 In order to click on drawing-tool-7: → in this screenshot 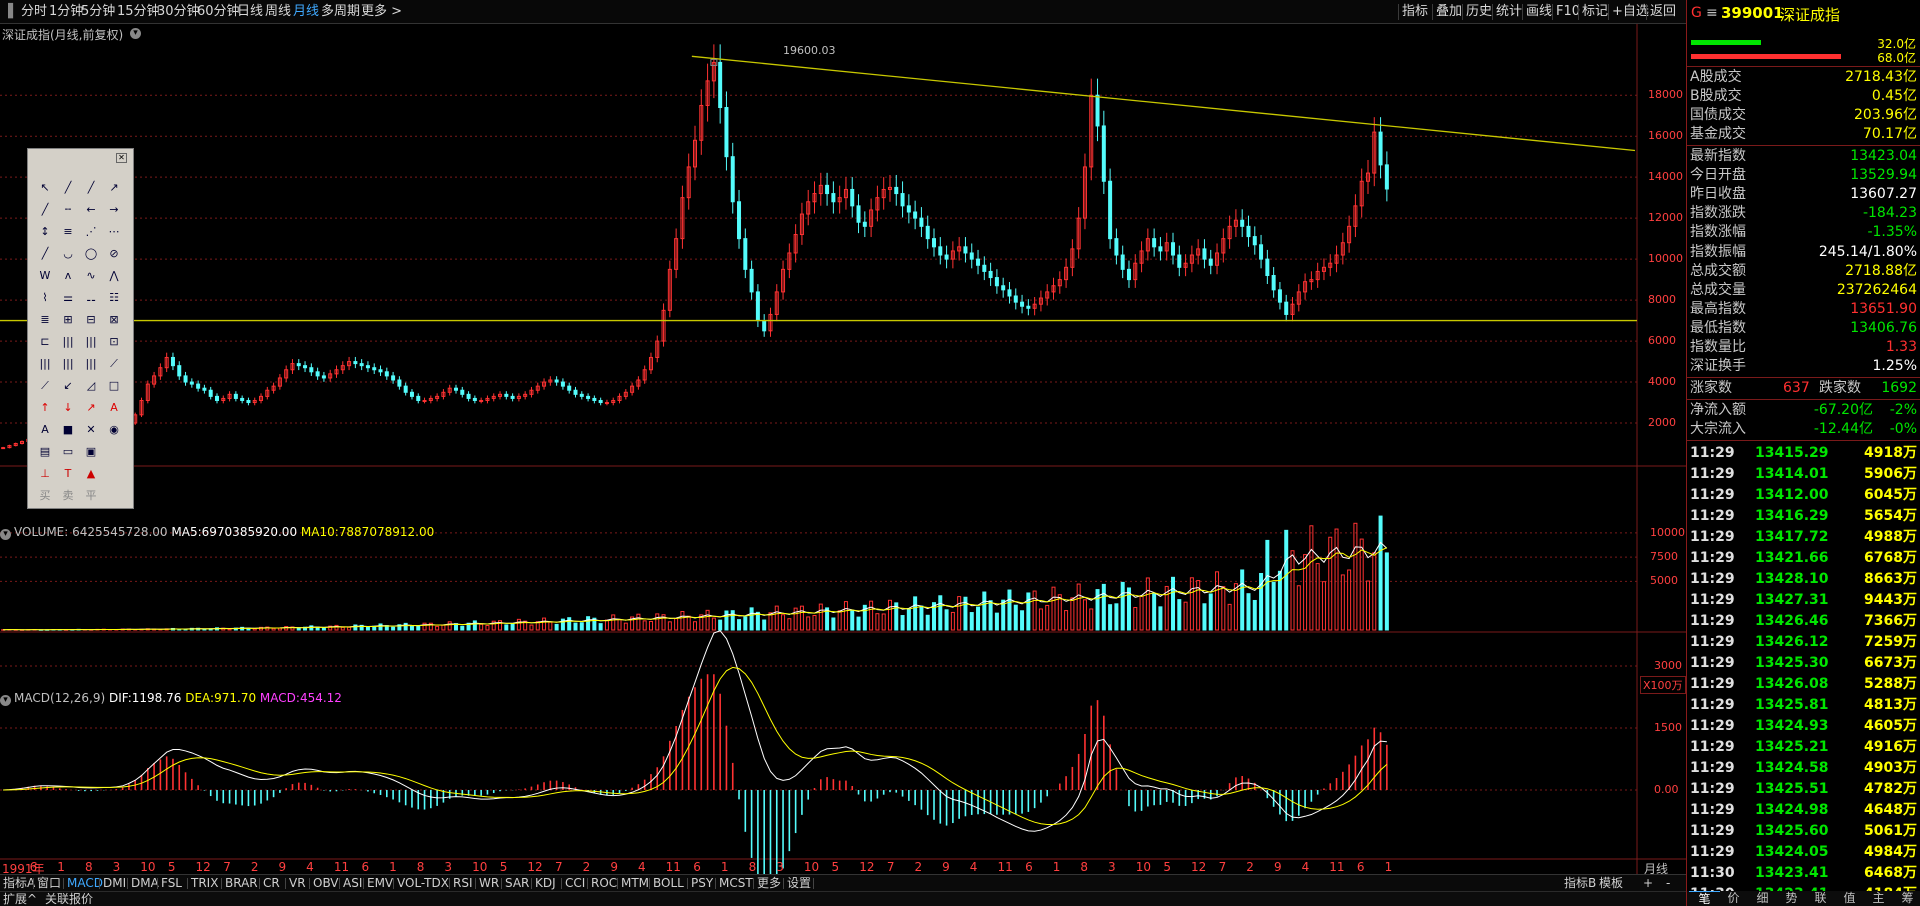, I will do `click(114, 210)`.